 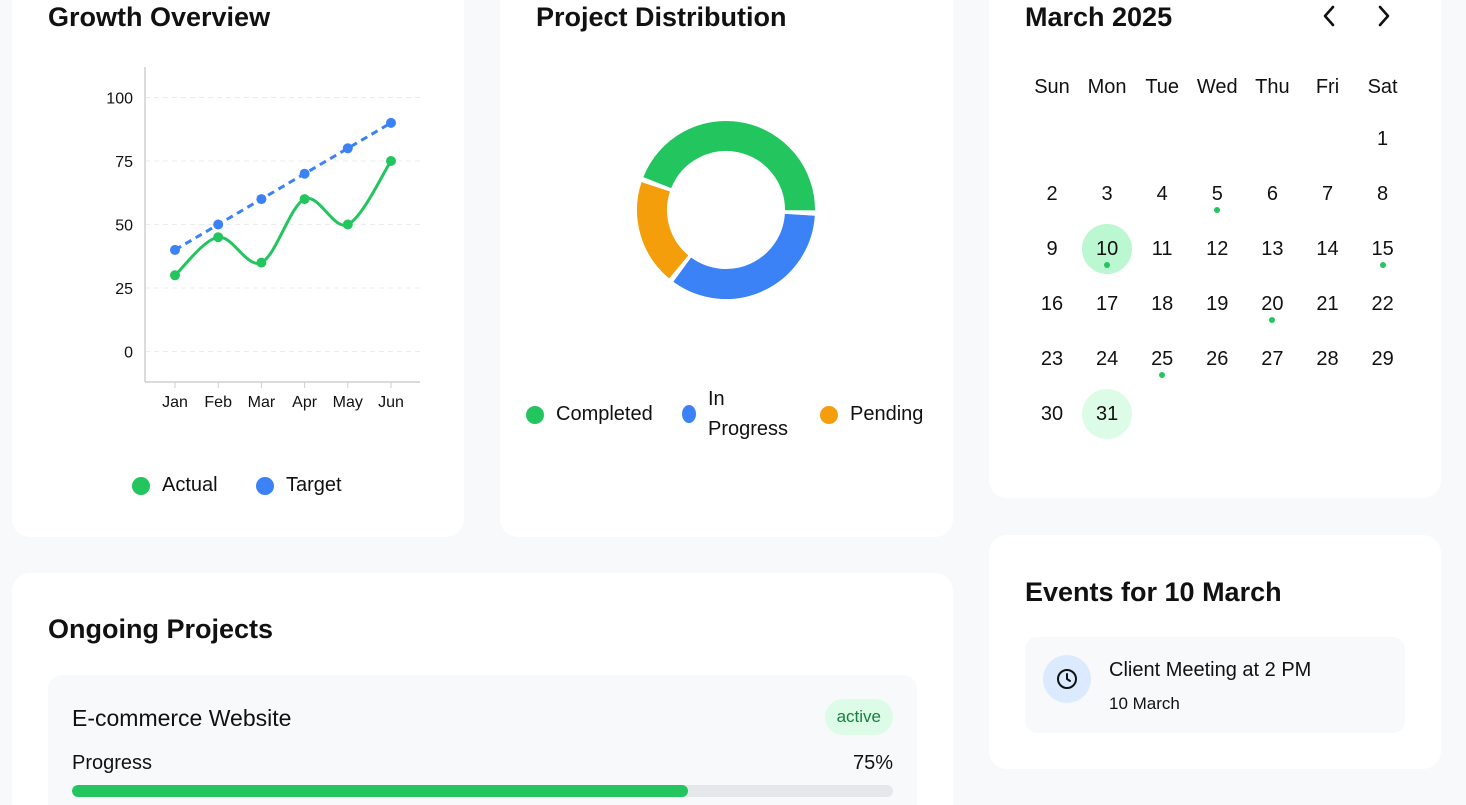 What do you see at coordinates (305, 402) in the screenshot?
I see `x-tick-label: Apr` at bounding box center [305, 402].